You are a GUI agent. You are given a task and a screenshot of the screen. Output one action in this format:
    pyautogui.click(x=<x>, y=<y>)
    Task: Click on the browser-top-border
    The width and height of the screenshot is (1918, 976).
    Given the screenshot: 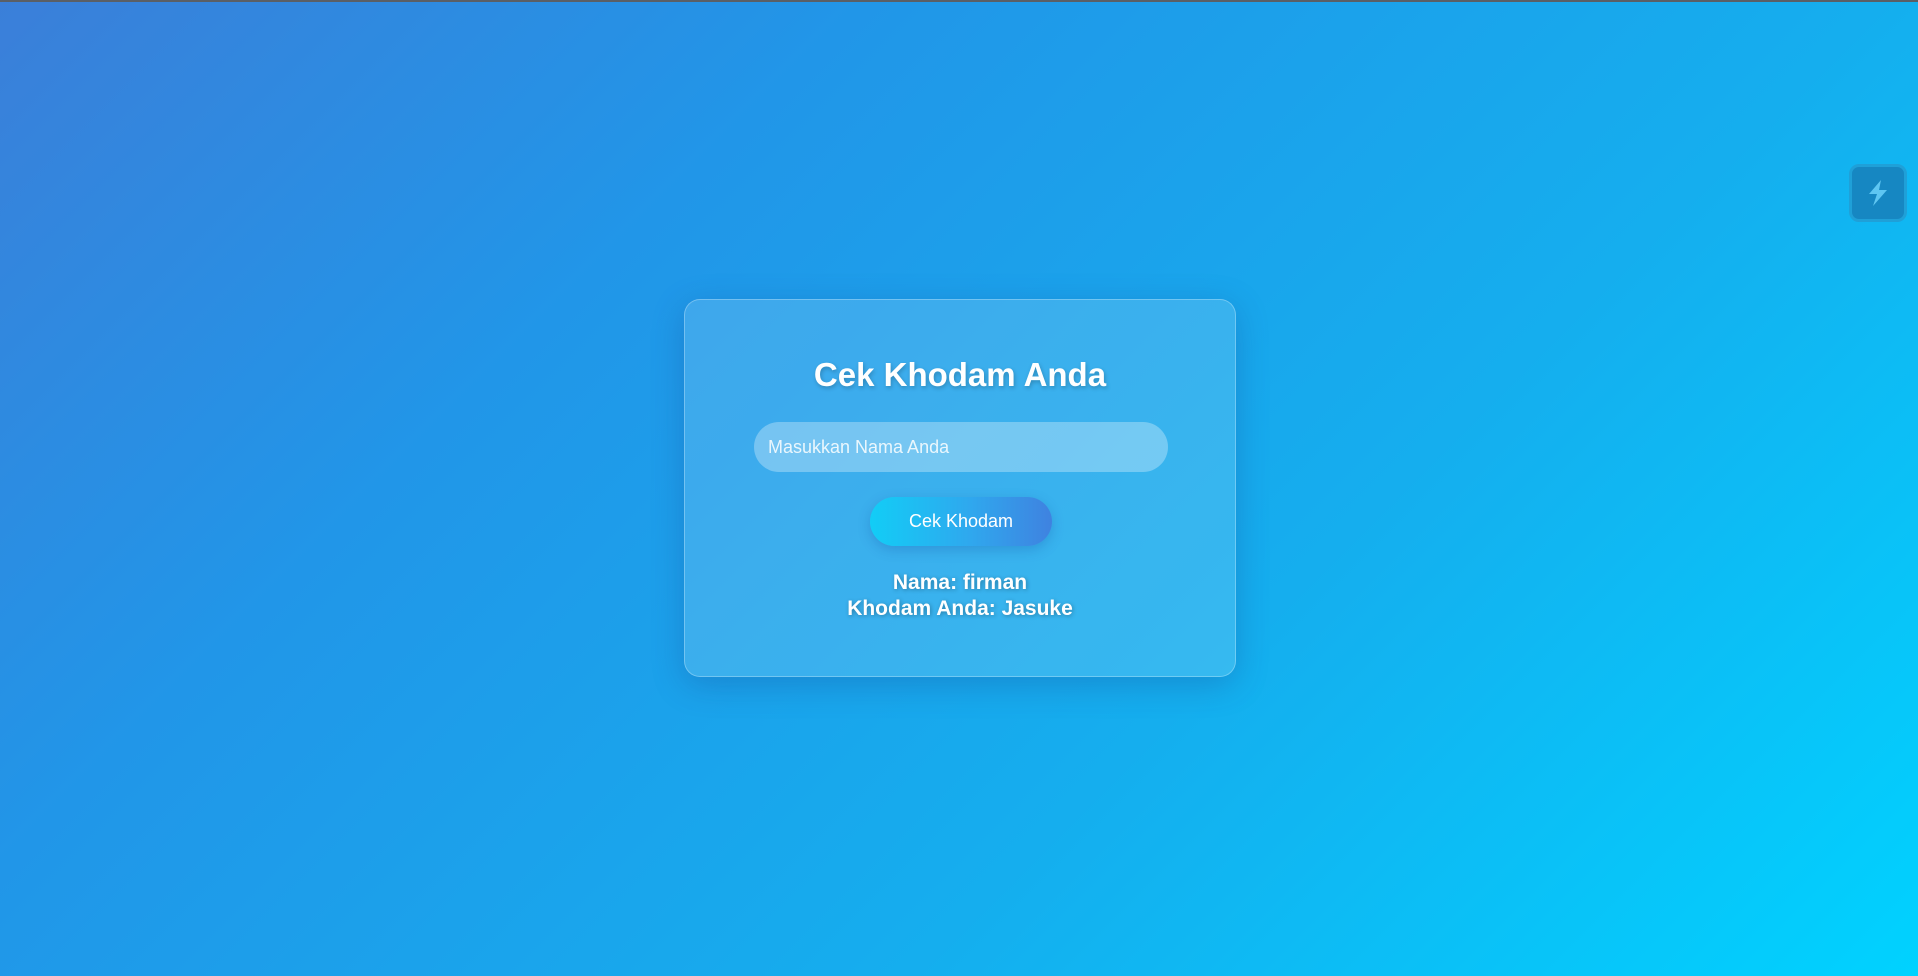 What is the action you would take?
    pyautogui.click(x=959, y=1)
    